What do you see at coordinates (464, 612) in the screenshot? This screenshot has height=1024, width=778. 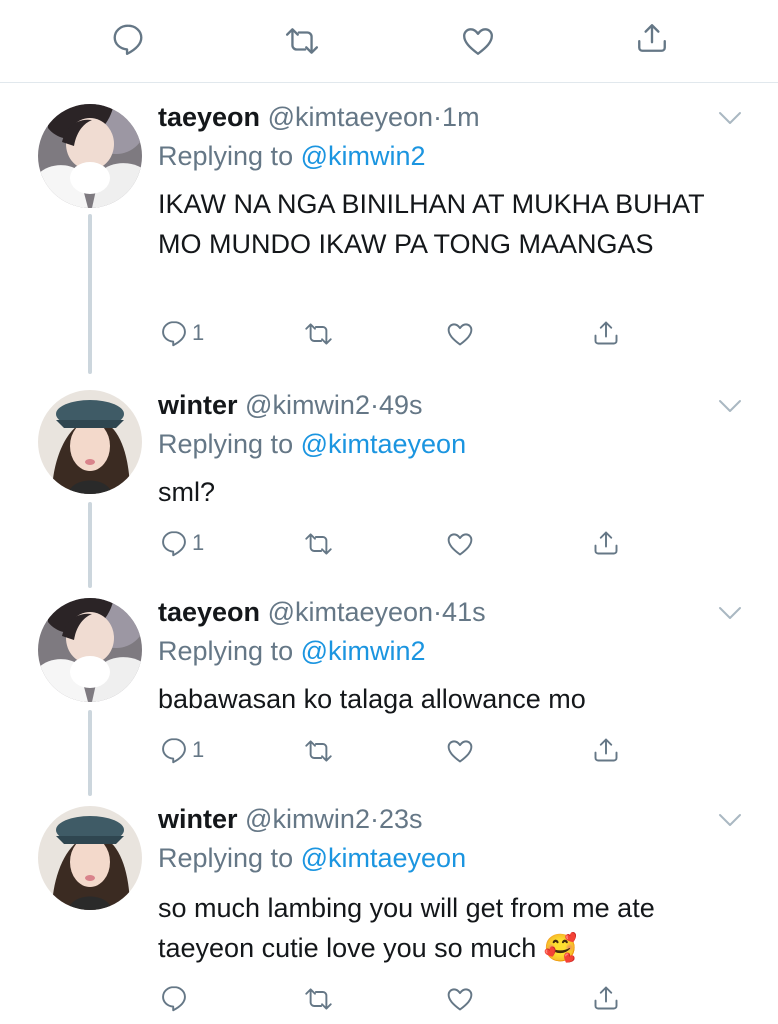 I see `timestamp: 41s` at bounding box center [464, 612].